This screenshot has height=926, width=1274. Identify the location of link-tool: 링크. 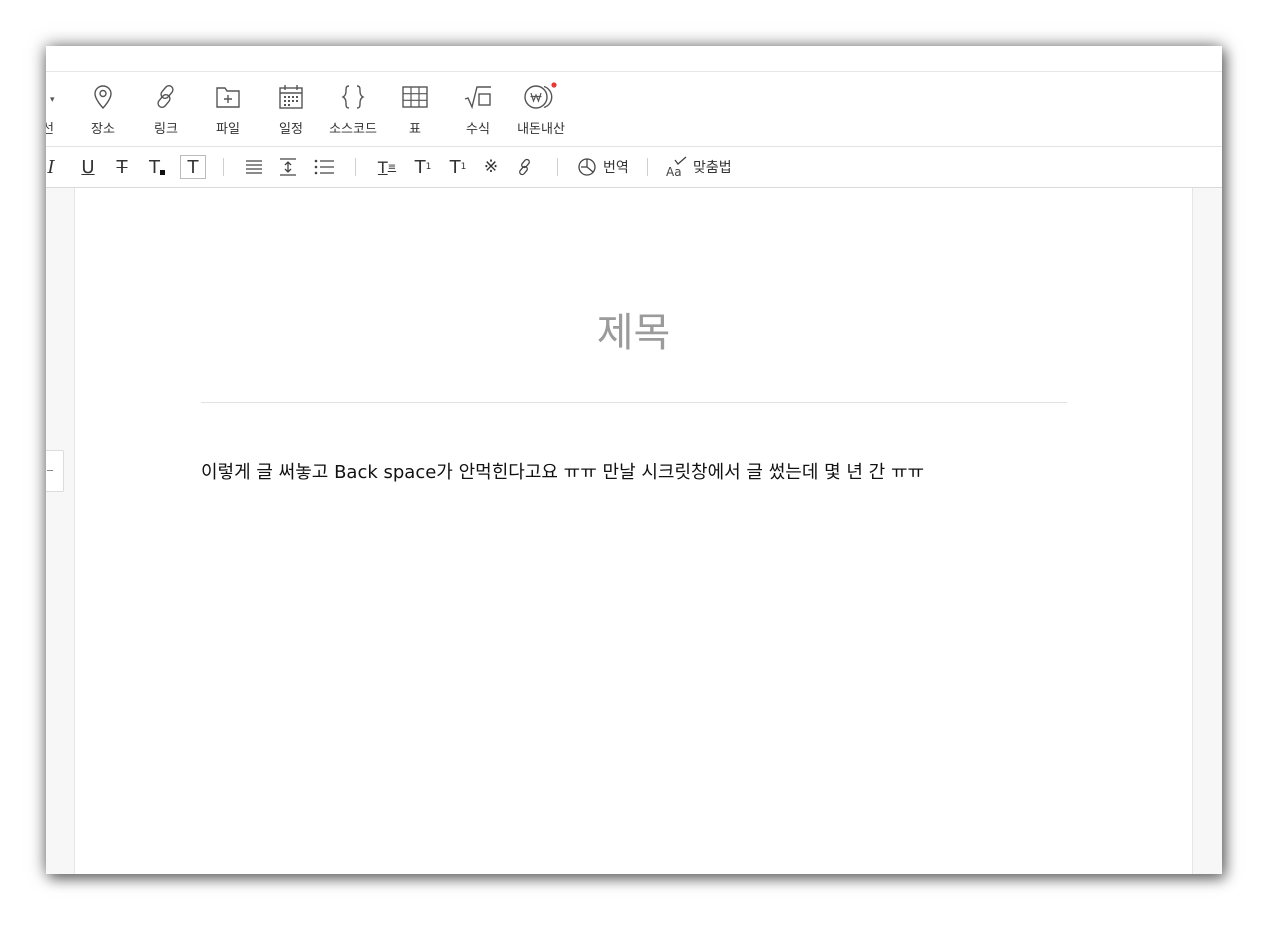
(166, 109).